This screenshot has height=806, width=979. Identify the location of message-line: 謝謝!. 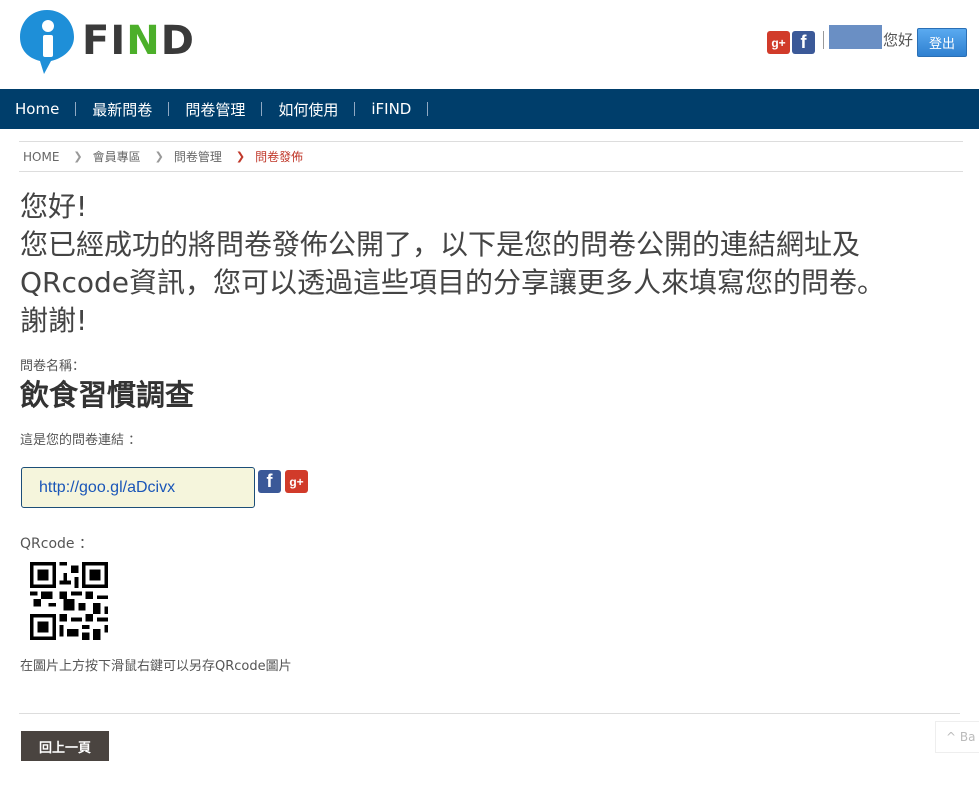
(54, 320).